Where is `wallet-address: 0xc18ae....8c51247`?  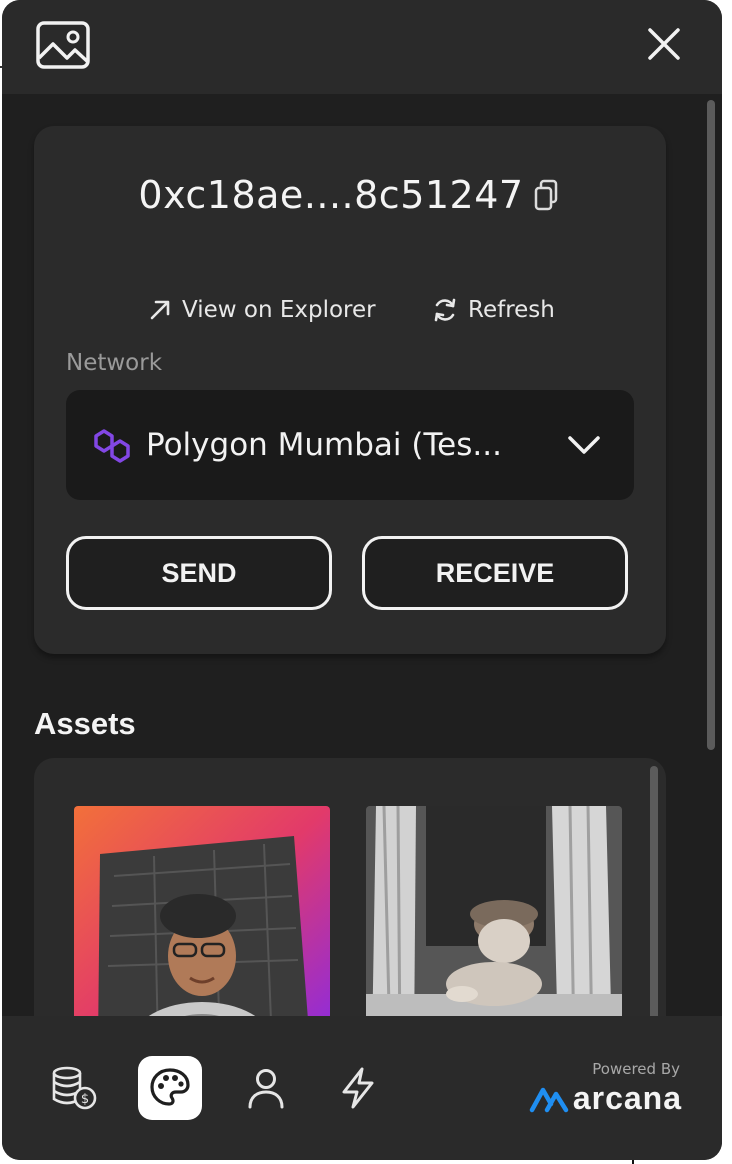 wallet-address: 0xc18ae....8c51247 is located at coordinates (331, 195).